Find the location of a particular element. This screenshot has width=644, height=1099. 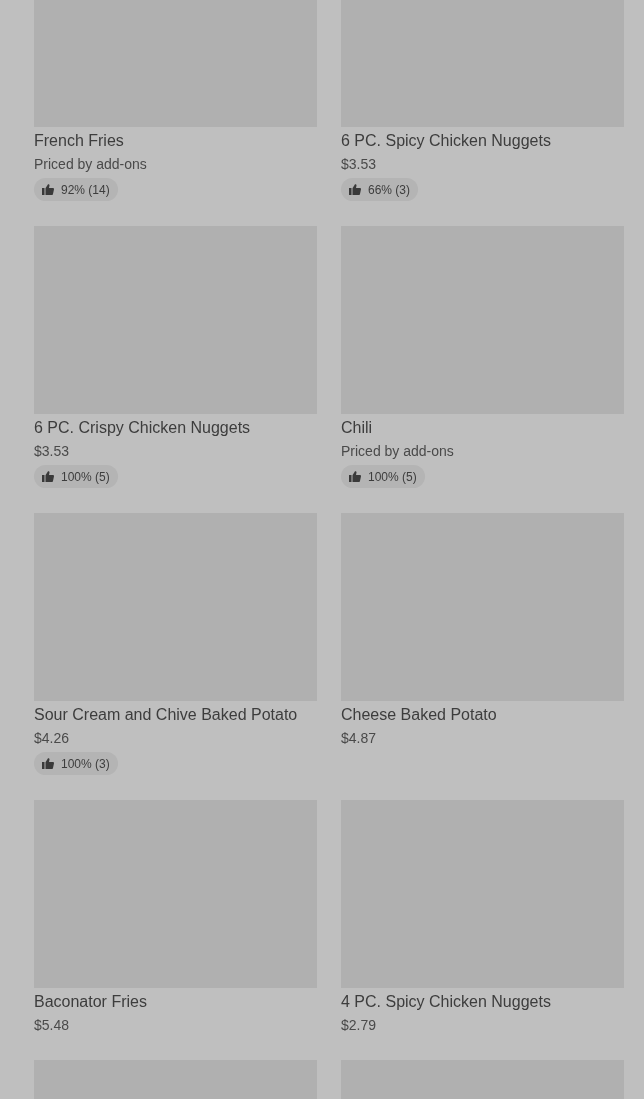

item-name: Chili is located at coordinates (357, 428).